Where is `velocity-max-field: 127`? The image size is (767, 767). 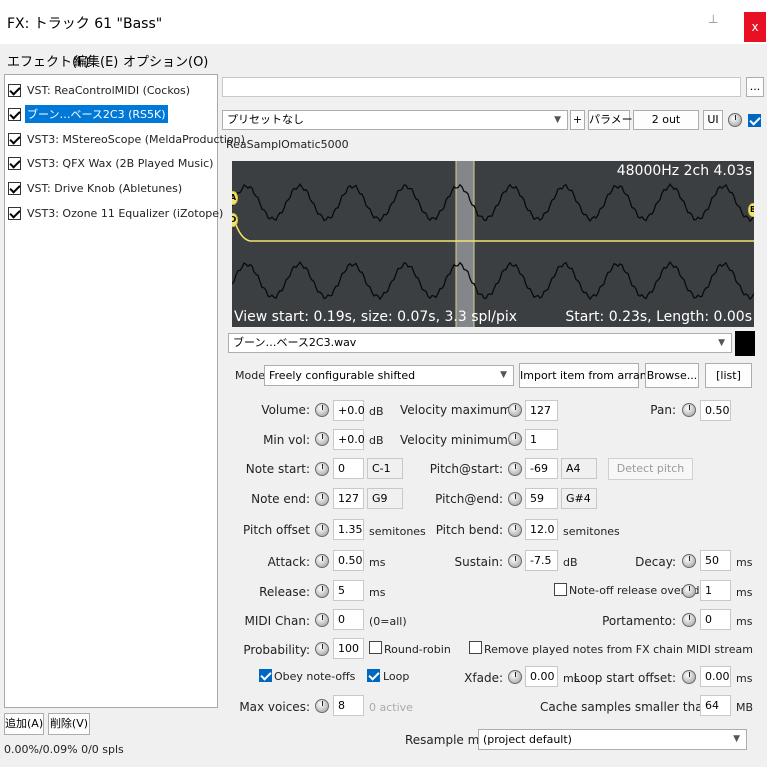
velocity-max-field: 127 is located at coordinates (541, 410).